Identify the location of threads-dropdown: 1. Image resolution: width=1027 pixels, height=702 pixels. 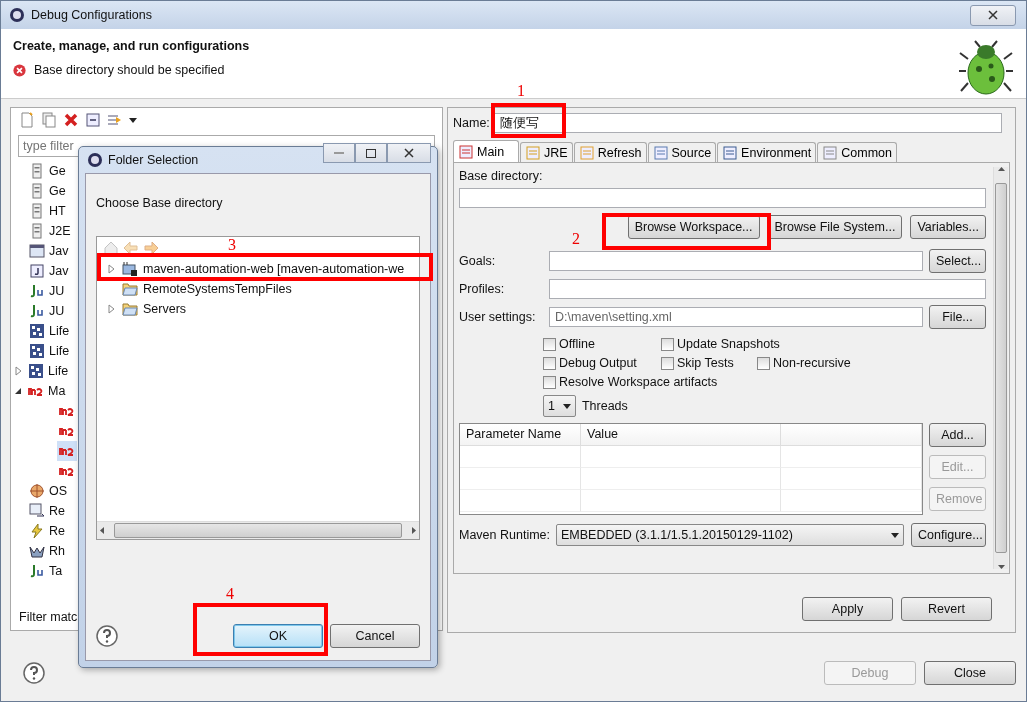
(559, 406).